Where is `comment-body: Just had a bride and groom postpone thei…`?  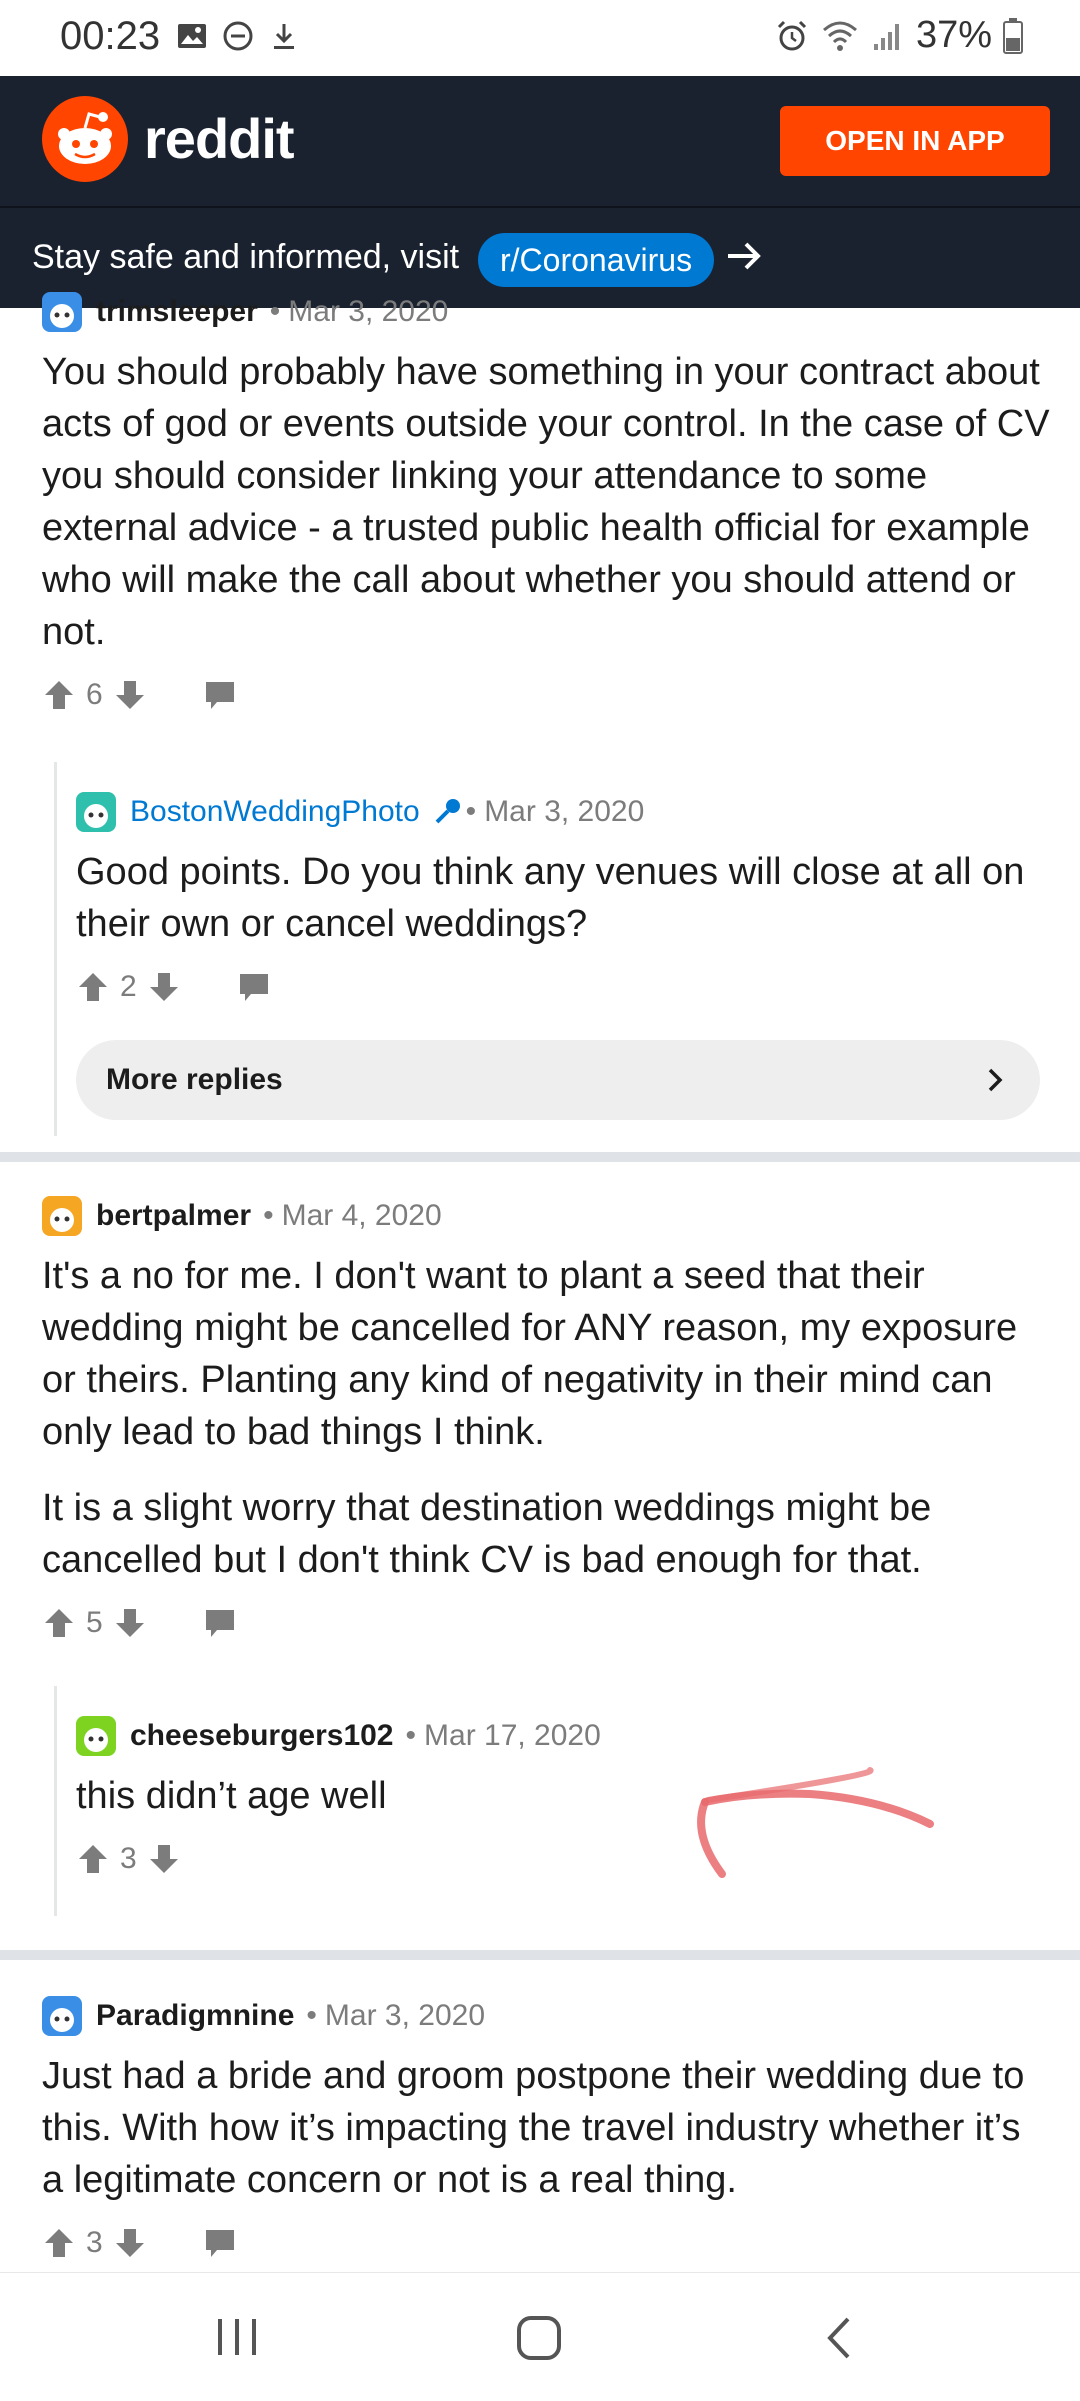
comment-body: Just had a bride and groom postpone thei… is located at coordinates (533, 2128).